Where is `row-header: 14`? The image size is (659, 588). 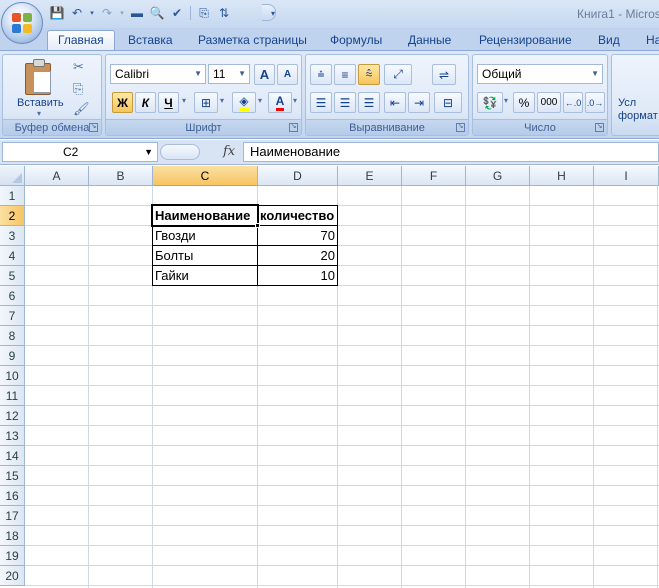
row-header: 14 is located at coordinates (12, 456).